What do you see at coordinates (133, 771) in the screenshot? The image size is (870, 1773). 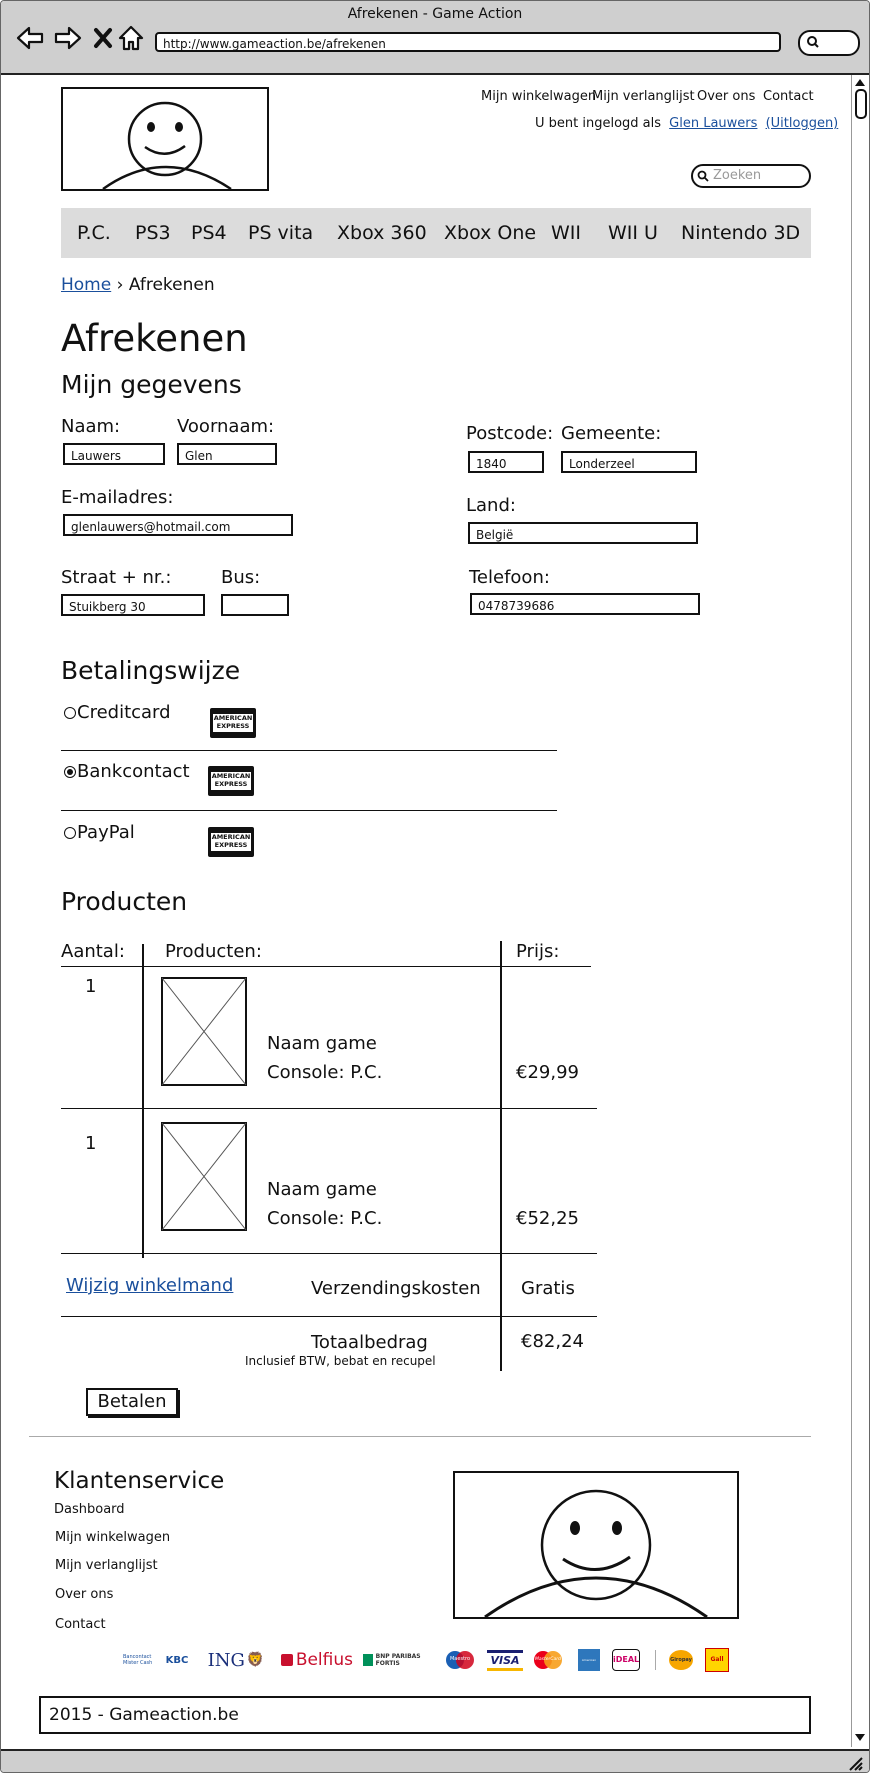 I see `bankcontact-label: Bankcontact` at bounding box center [133, 771].